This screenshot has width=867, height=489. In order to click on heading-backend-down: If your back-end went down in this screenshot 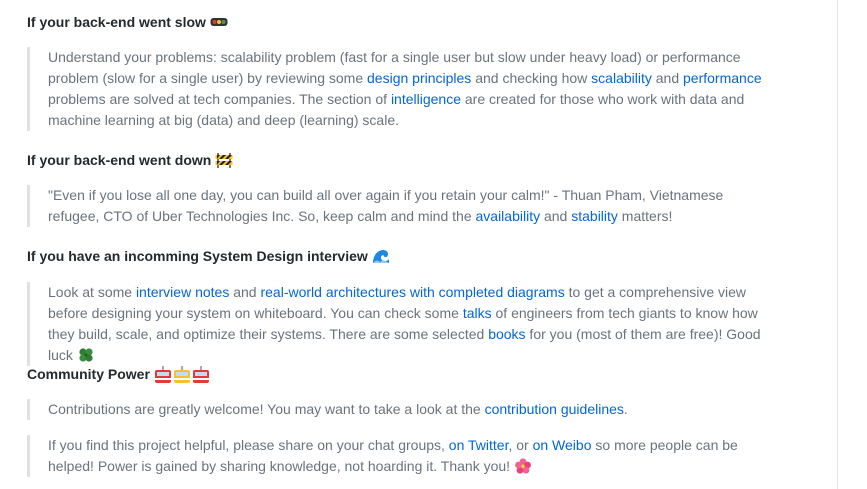, I will do `click(130, 160)`.